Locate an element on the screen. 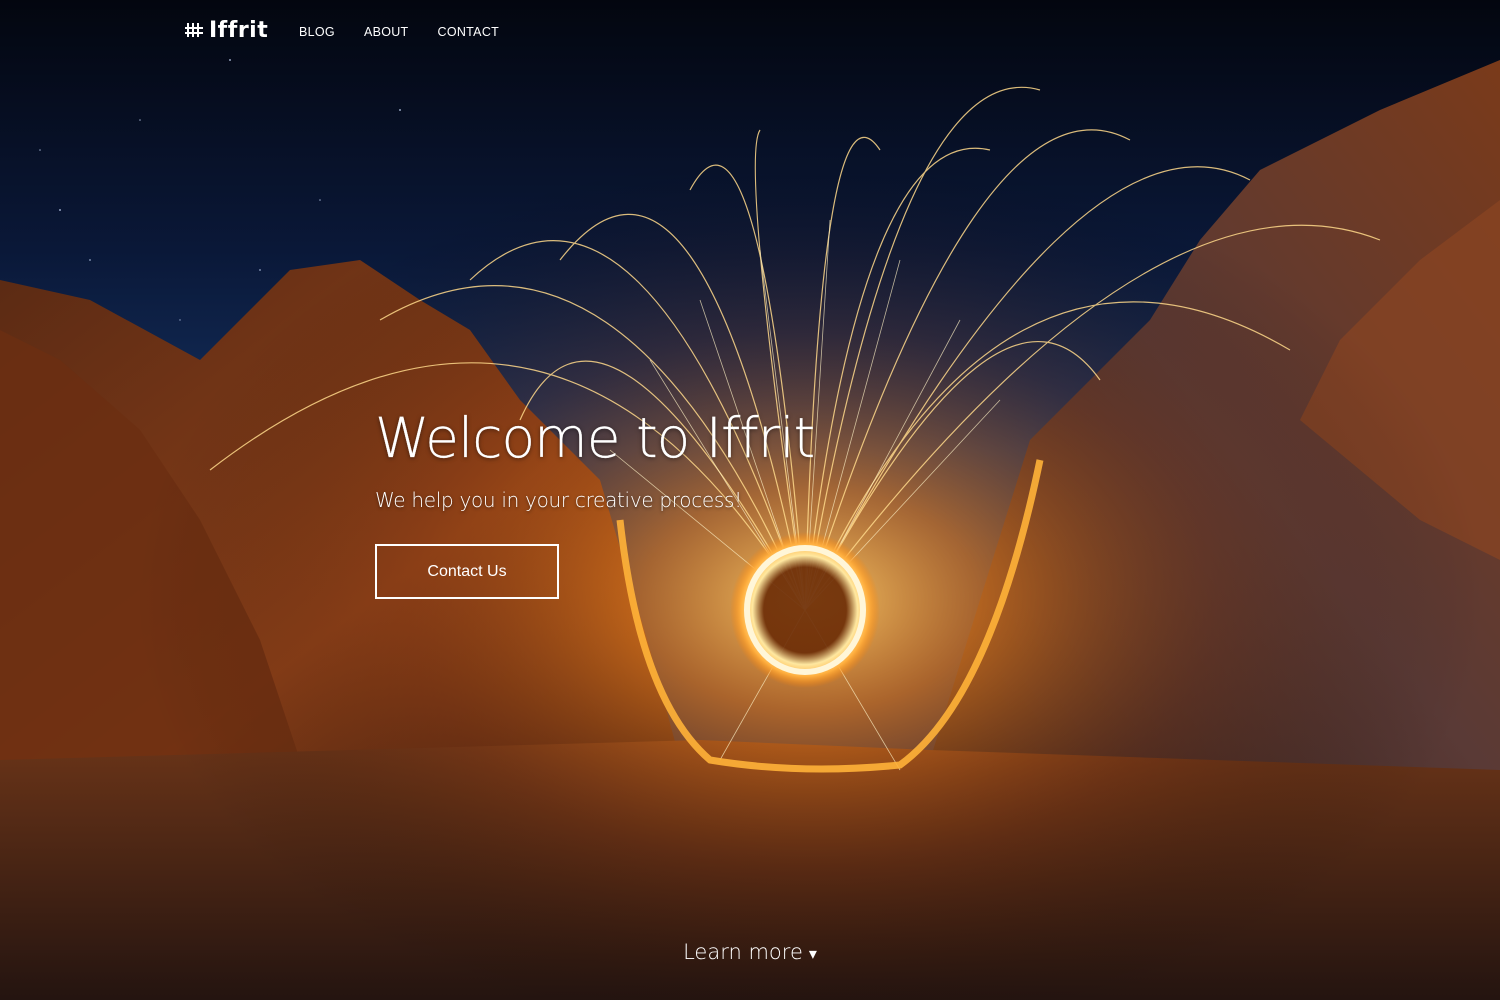 The height and width of the screenshot is (1000, 1500). learn-more-label: Learn more is located at coordinates (743, 952).